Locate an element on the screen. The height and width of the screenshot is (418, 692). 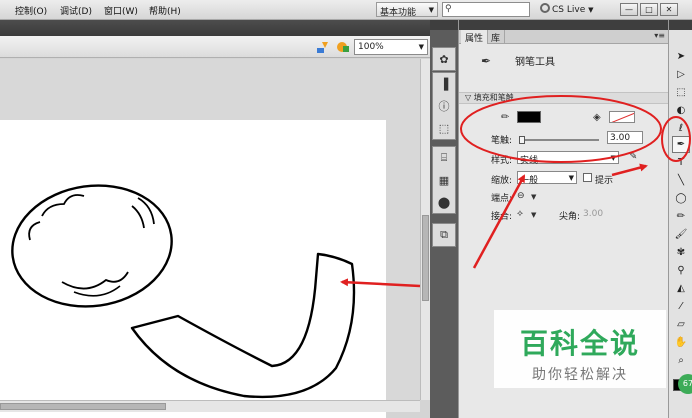
cap-style-icon: ⊖ is located at coordinates (521, 196).